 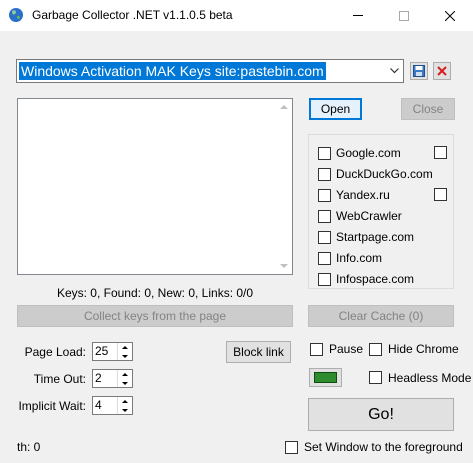 What do you see at coordinates (335, 109) in the screenshot?
I see `open-button: Open` at bounding box center [335, 109].